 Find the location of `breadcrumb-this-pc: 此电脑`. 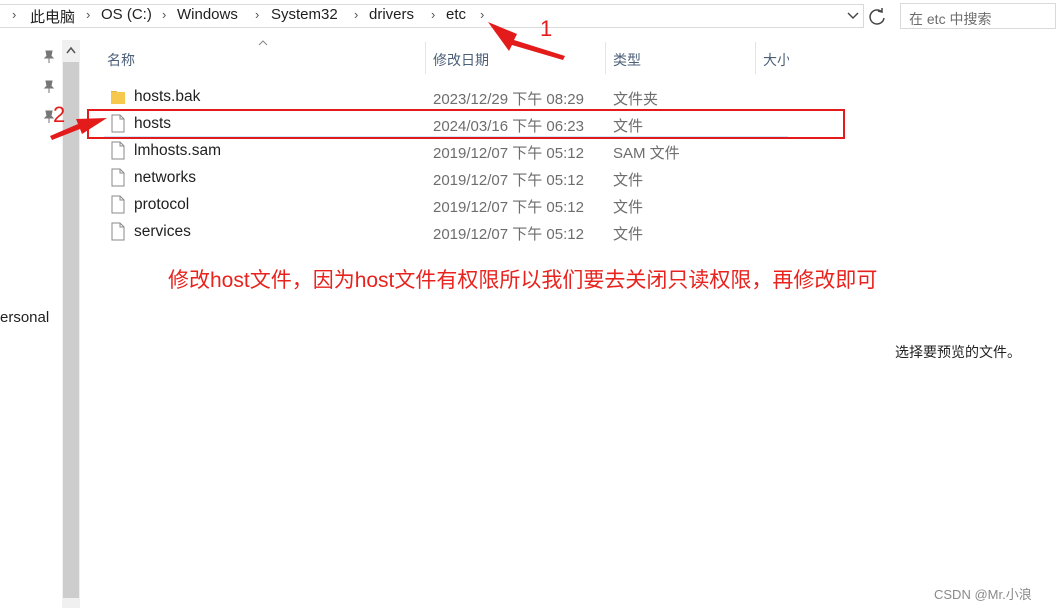

breadcrumb-this-pc: 此电脑 is located at coordinates (52, 16).